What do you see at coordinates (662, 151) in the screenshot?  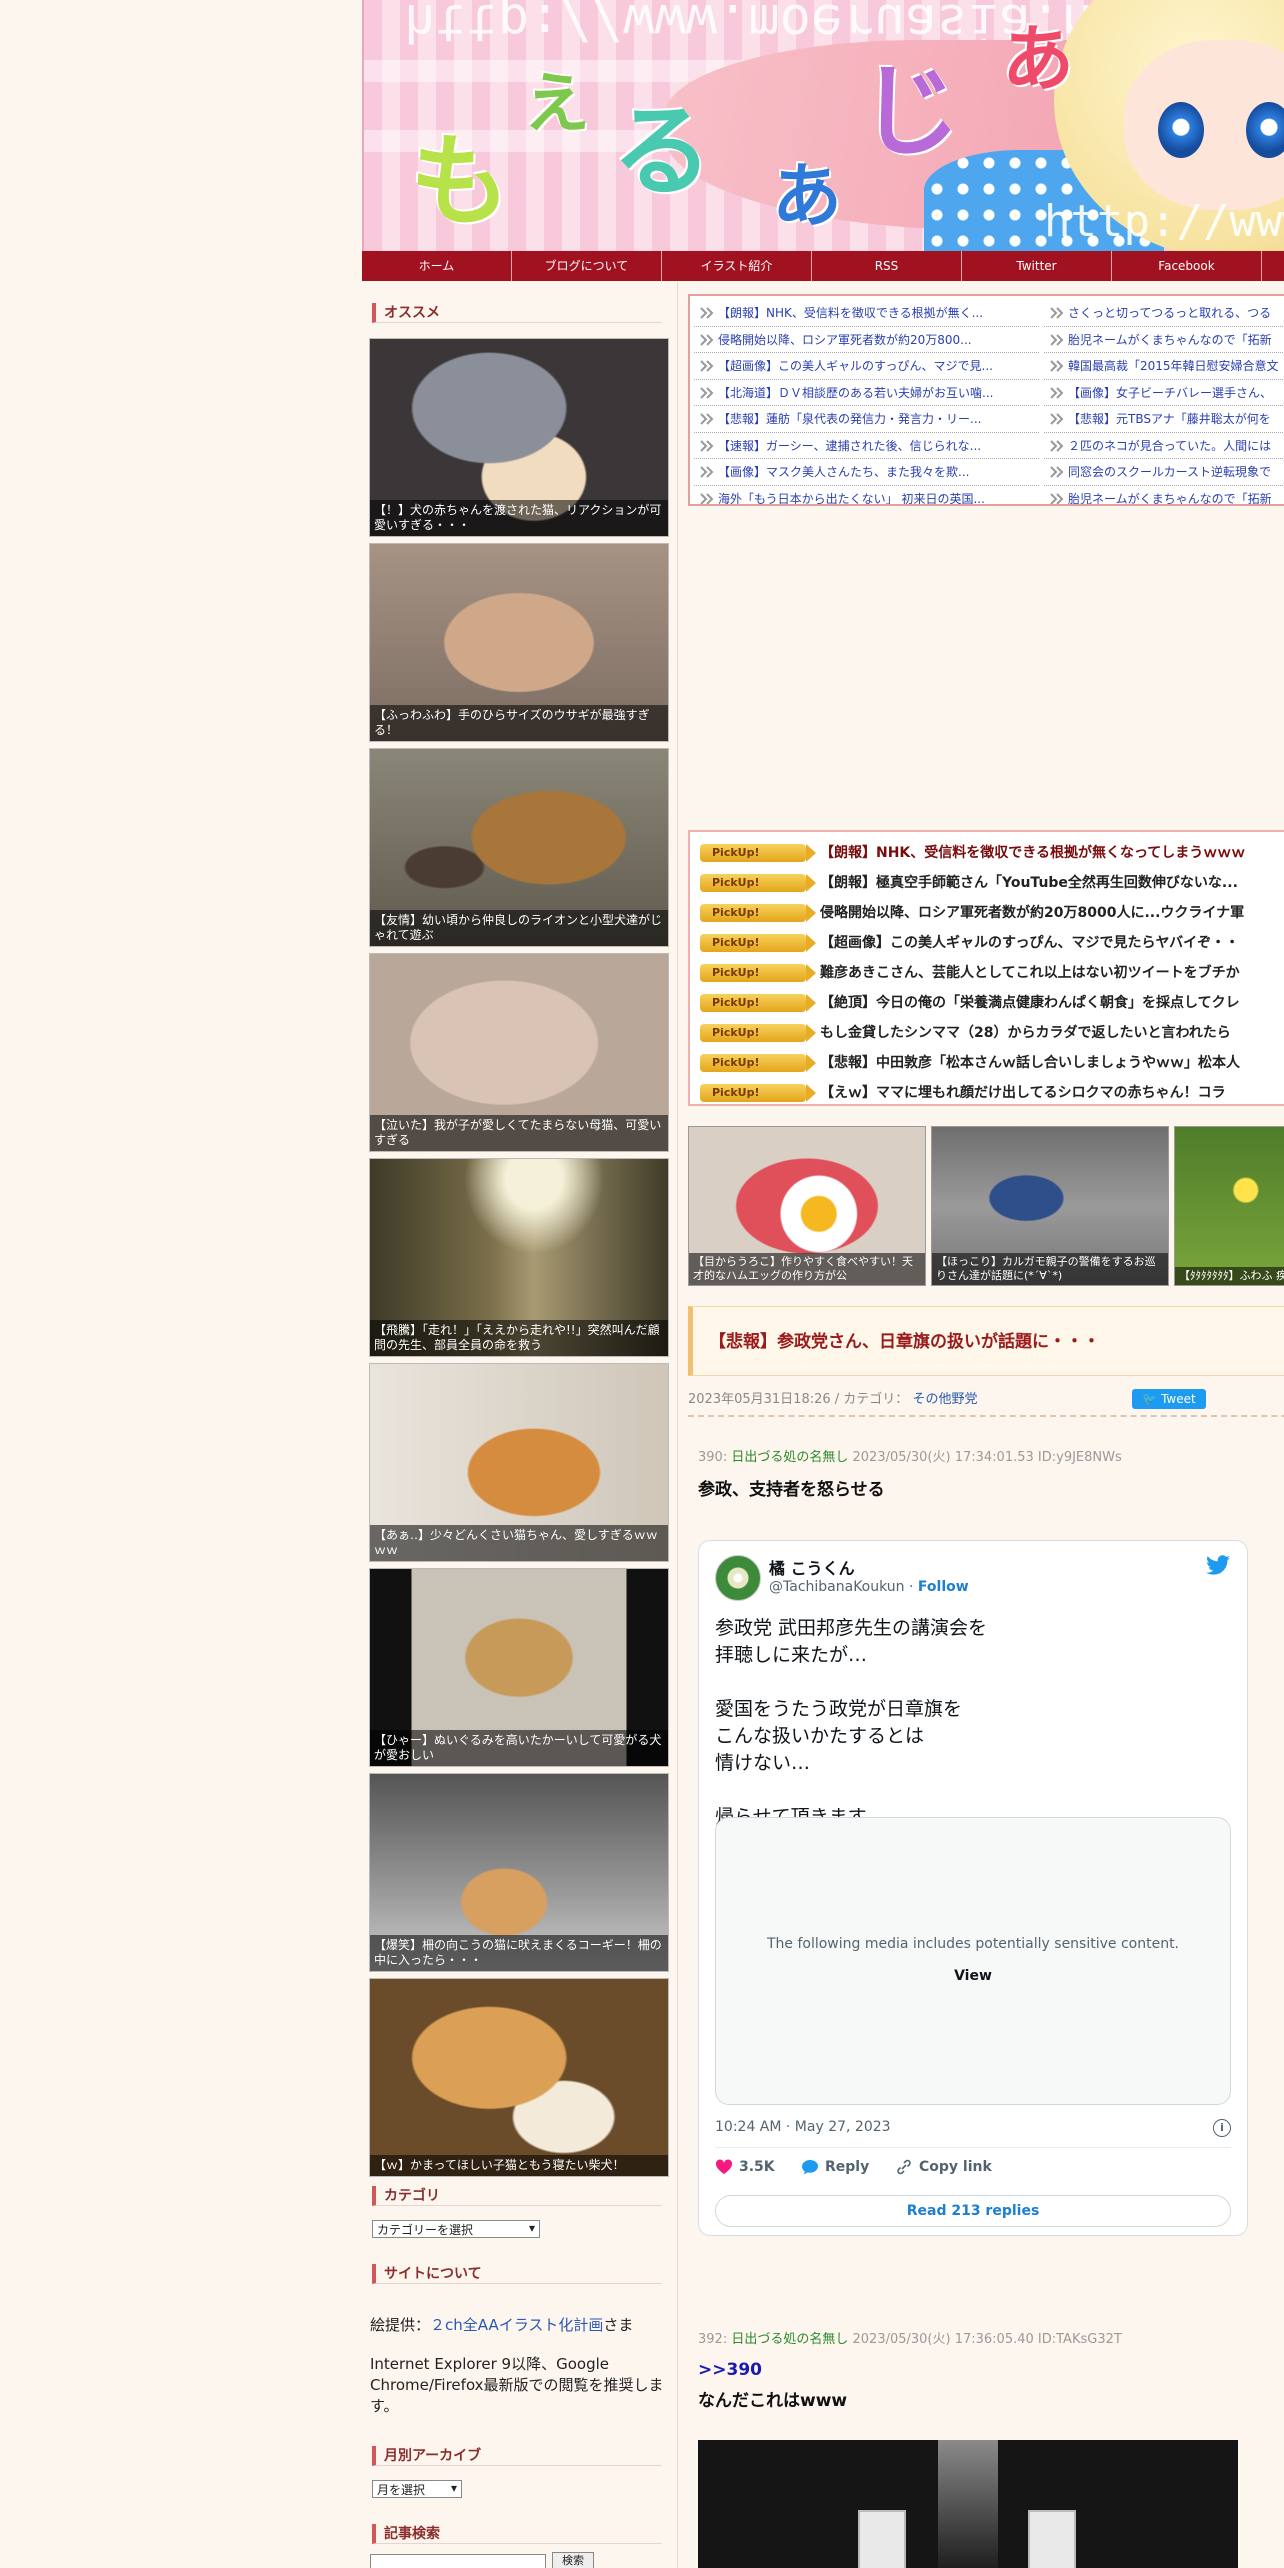 I see `logo-char: る` at bounding box center [662, 151].